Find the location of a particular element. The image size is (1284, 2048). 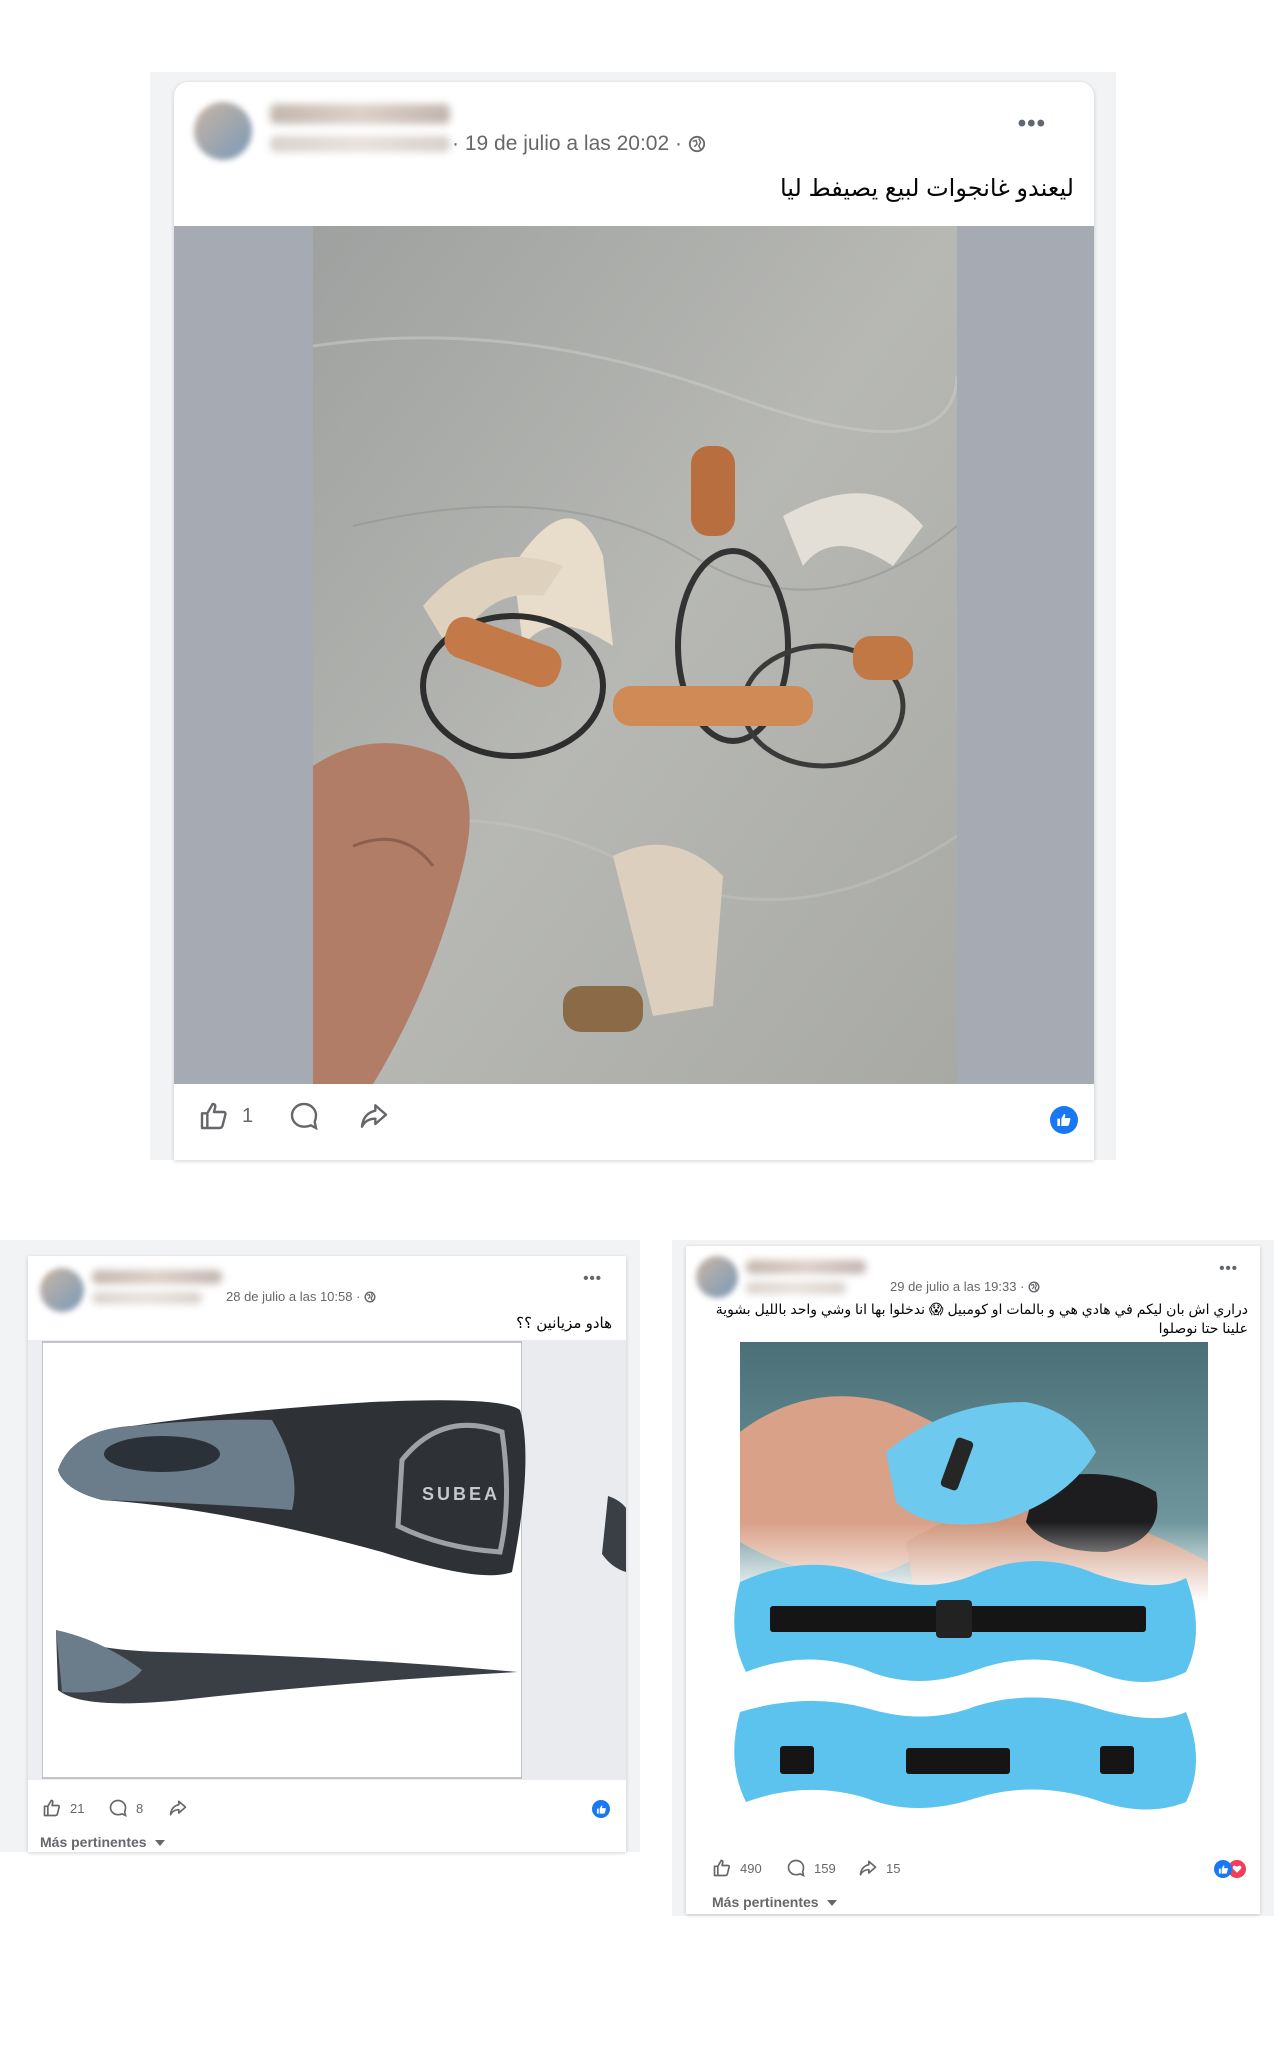

post-2-media: SUBEA is located at coordinates (327, 1560).